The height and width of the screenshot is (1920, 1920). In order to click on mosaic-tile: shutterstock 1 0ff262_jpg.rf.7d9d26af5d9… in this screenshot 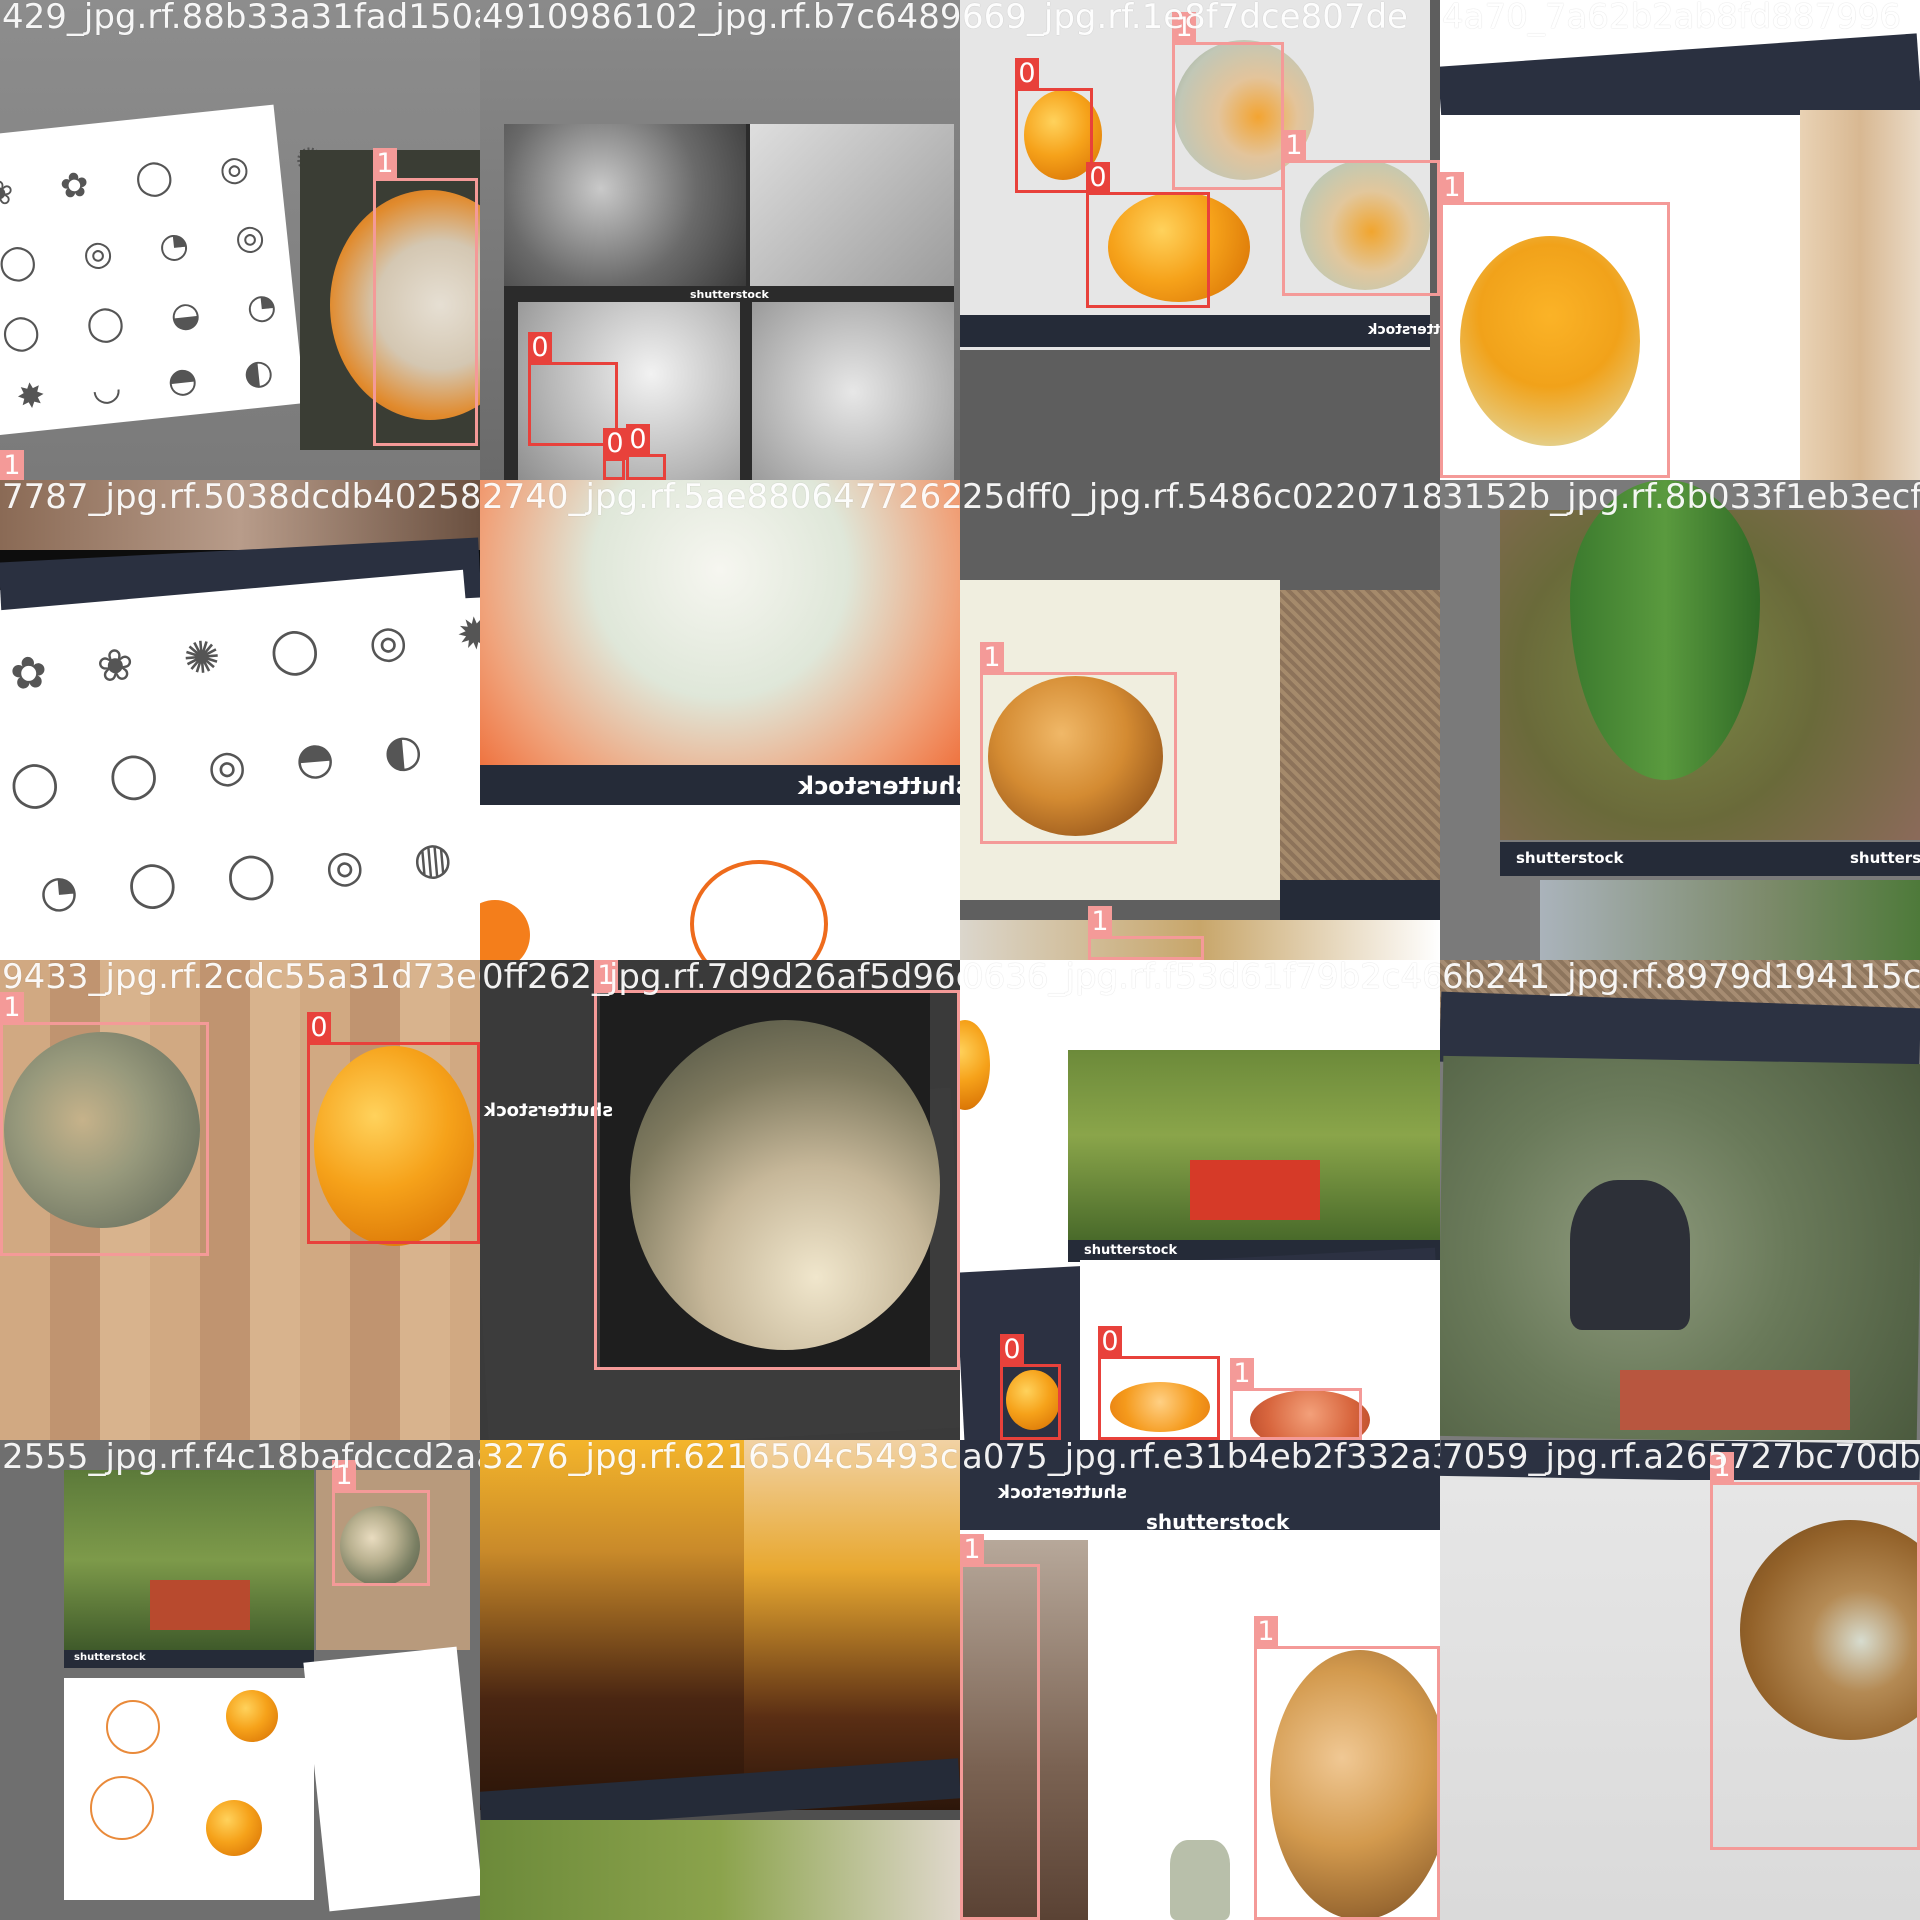, I will do `click(720, 1200)`.